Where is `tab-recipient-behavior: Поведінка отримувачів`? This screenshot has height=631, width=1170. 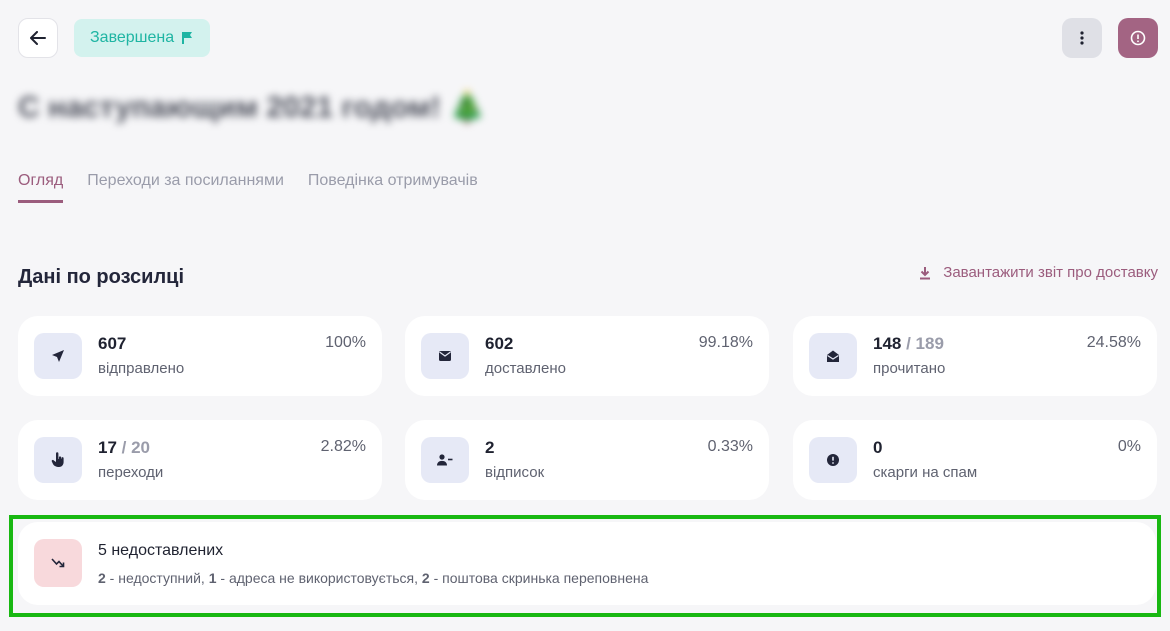 tab-recipient-behavior: Поведінка отримувачів is located at coordinates (393, 187).